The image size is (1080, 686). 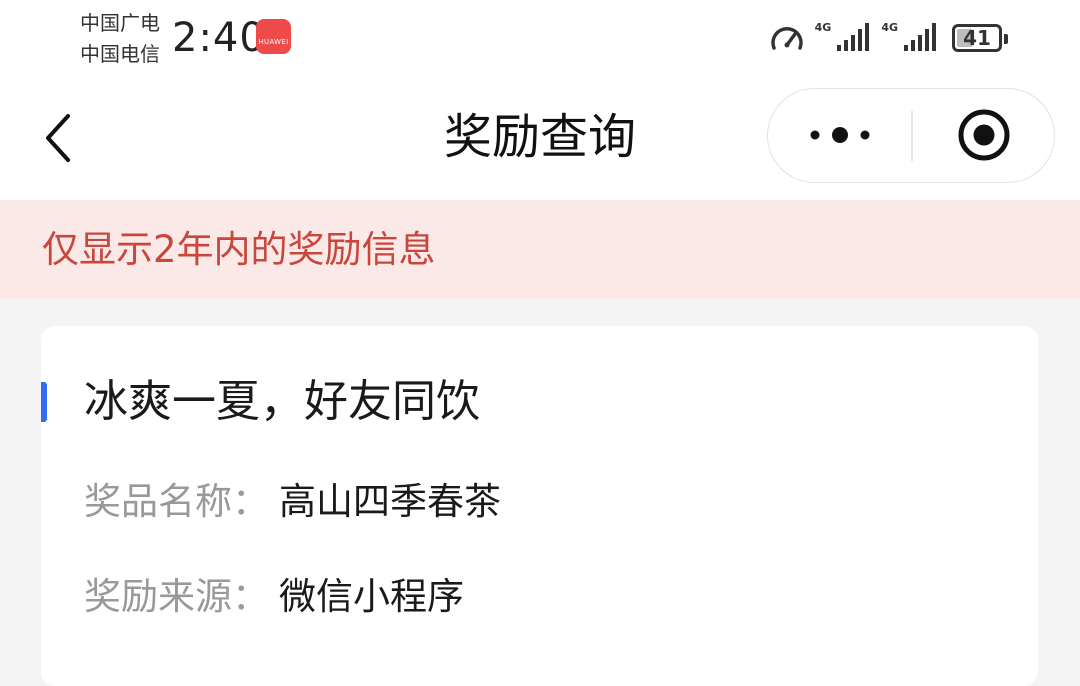 I want to click on more-dots-icon, so click(x=839, y=135).